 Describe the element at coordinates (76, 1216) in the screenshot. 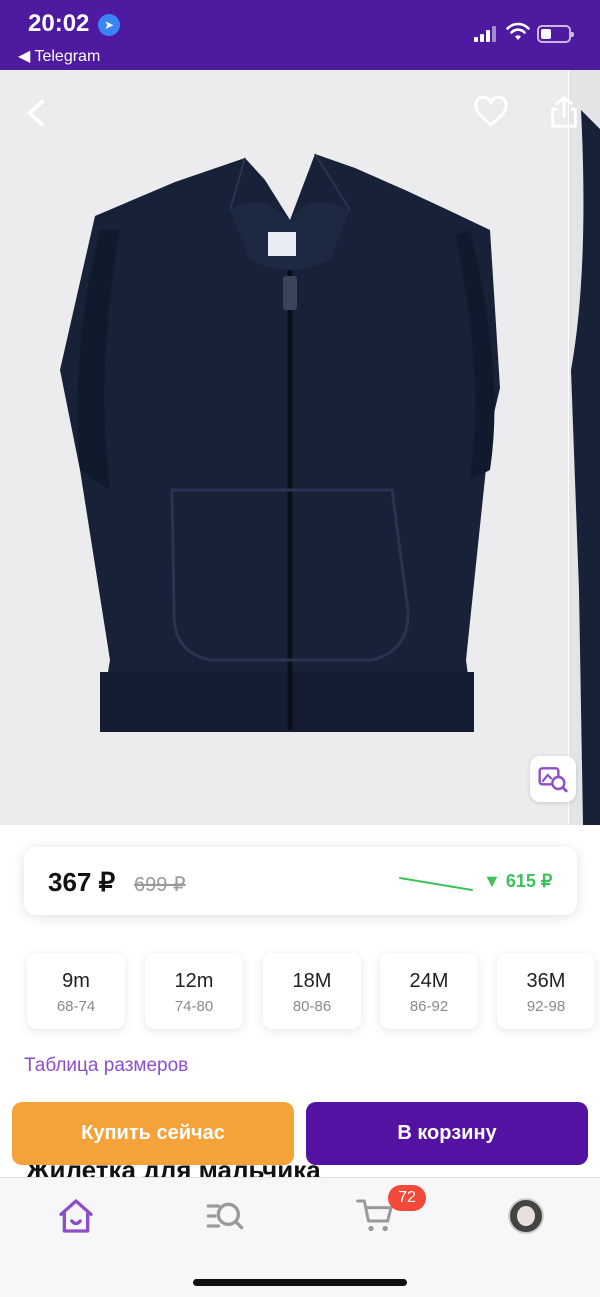

I see `home-icon` at that location.